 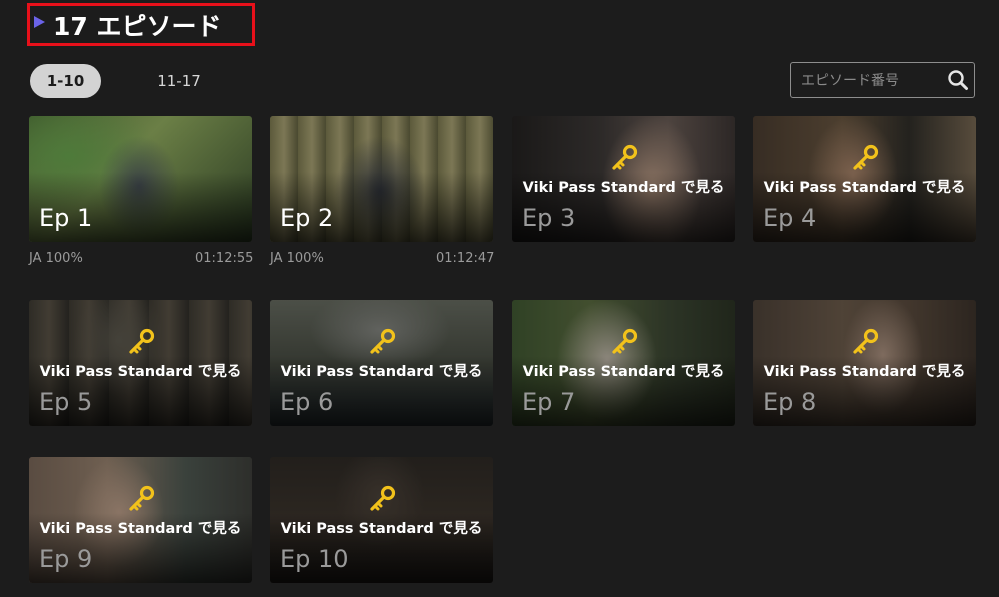 What do you see at coordinates (307, 402) in the screenshot?
I see `episode-label: Ep 6` at bounding box center [307, 402].